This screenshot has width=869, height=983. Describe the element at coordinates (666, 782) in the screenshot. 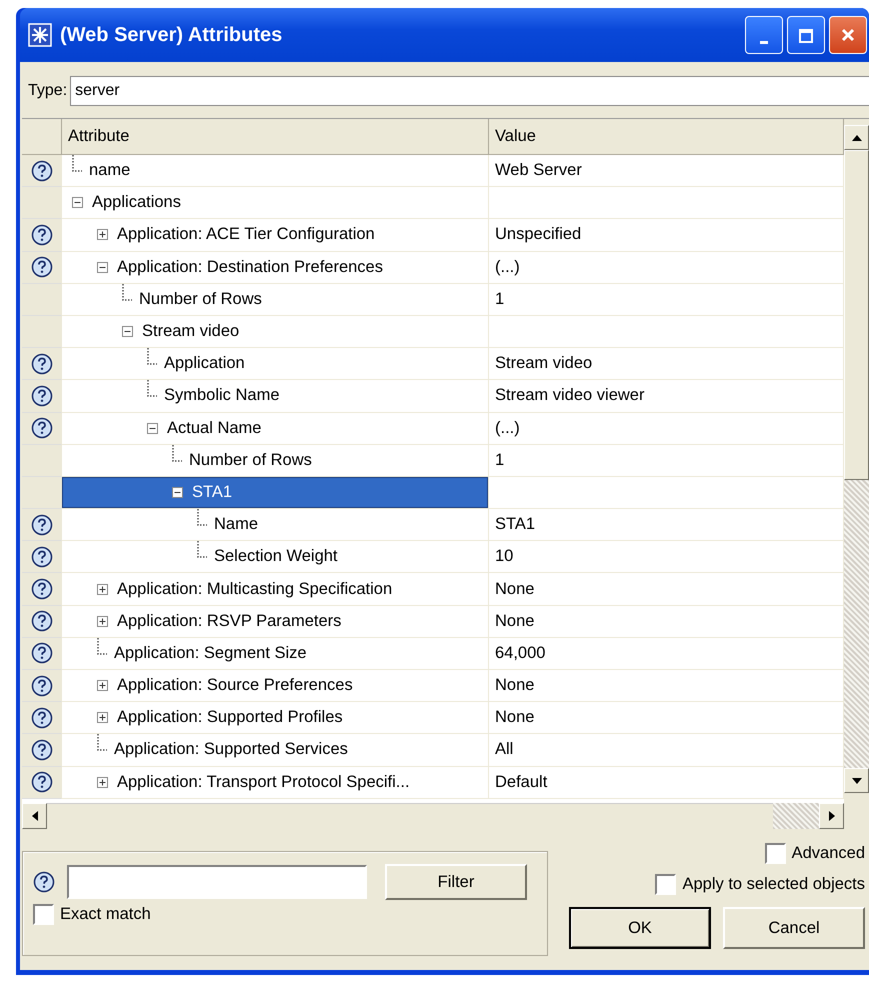

I see `value-cell: Default` at that location.